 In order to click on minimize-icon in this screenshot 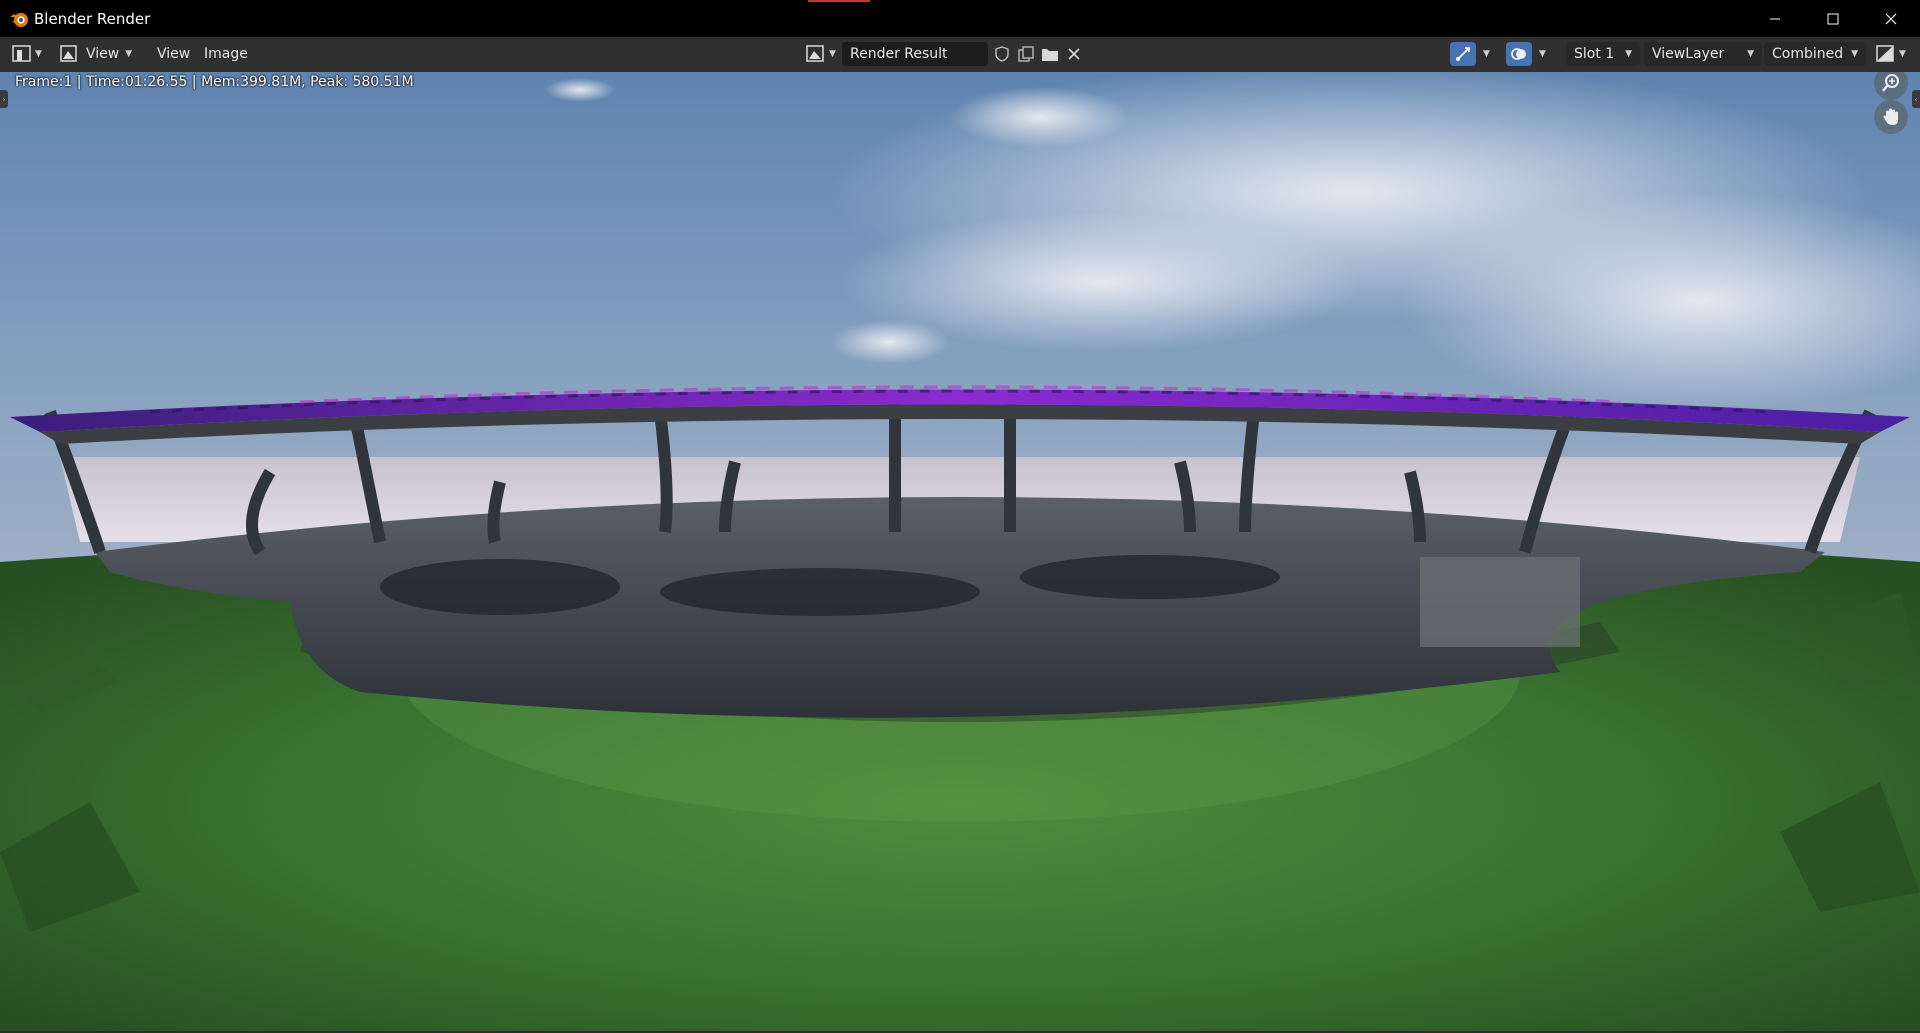, I will do `click(1775, 18)`.